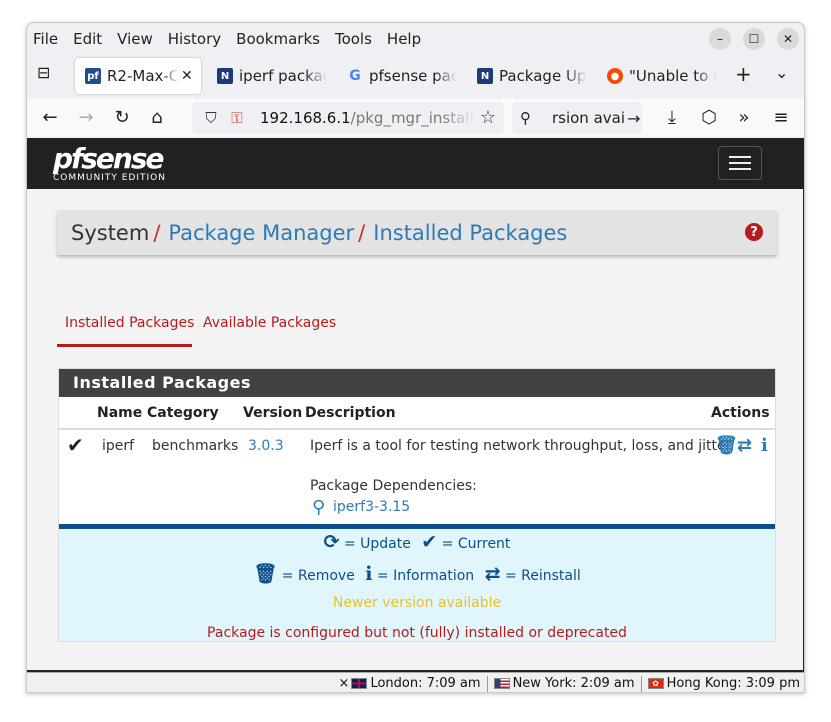 Image resolution: width=831 pixels, height=722 pixels. What do you see at coordinates (122, 118) in the screenshot?
I see `reload-icon: ↻` at bounding box center [122, 118].